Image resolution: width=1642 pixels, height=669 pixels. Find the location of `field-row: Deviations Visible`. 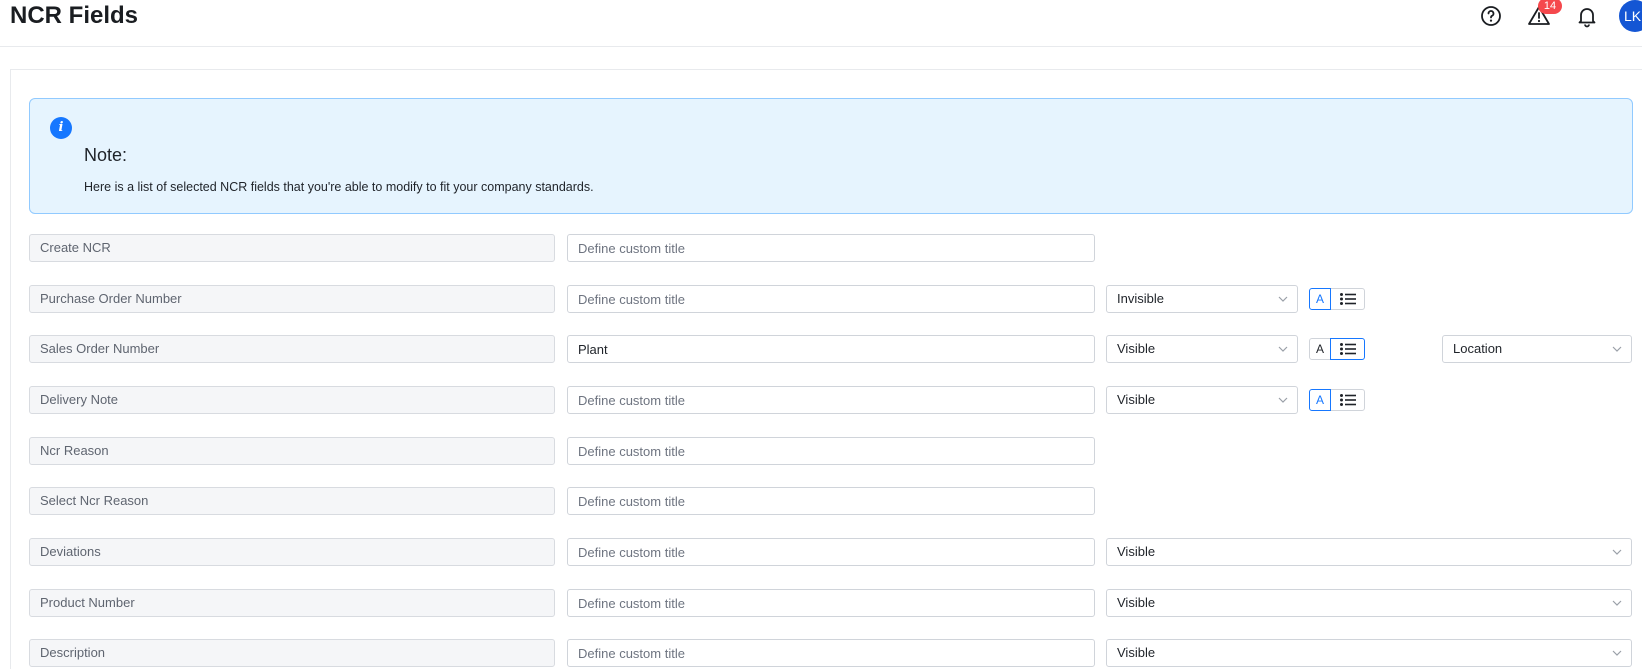

field-row: Deviations Visible is located at coordinates (830, 552).